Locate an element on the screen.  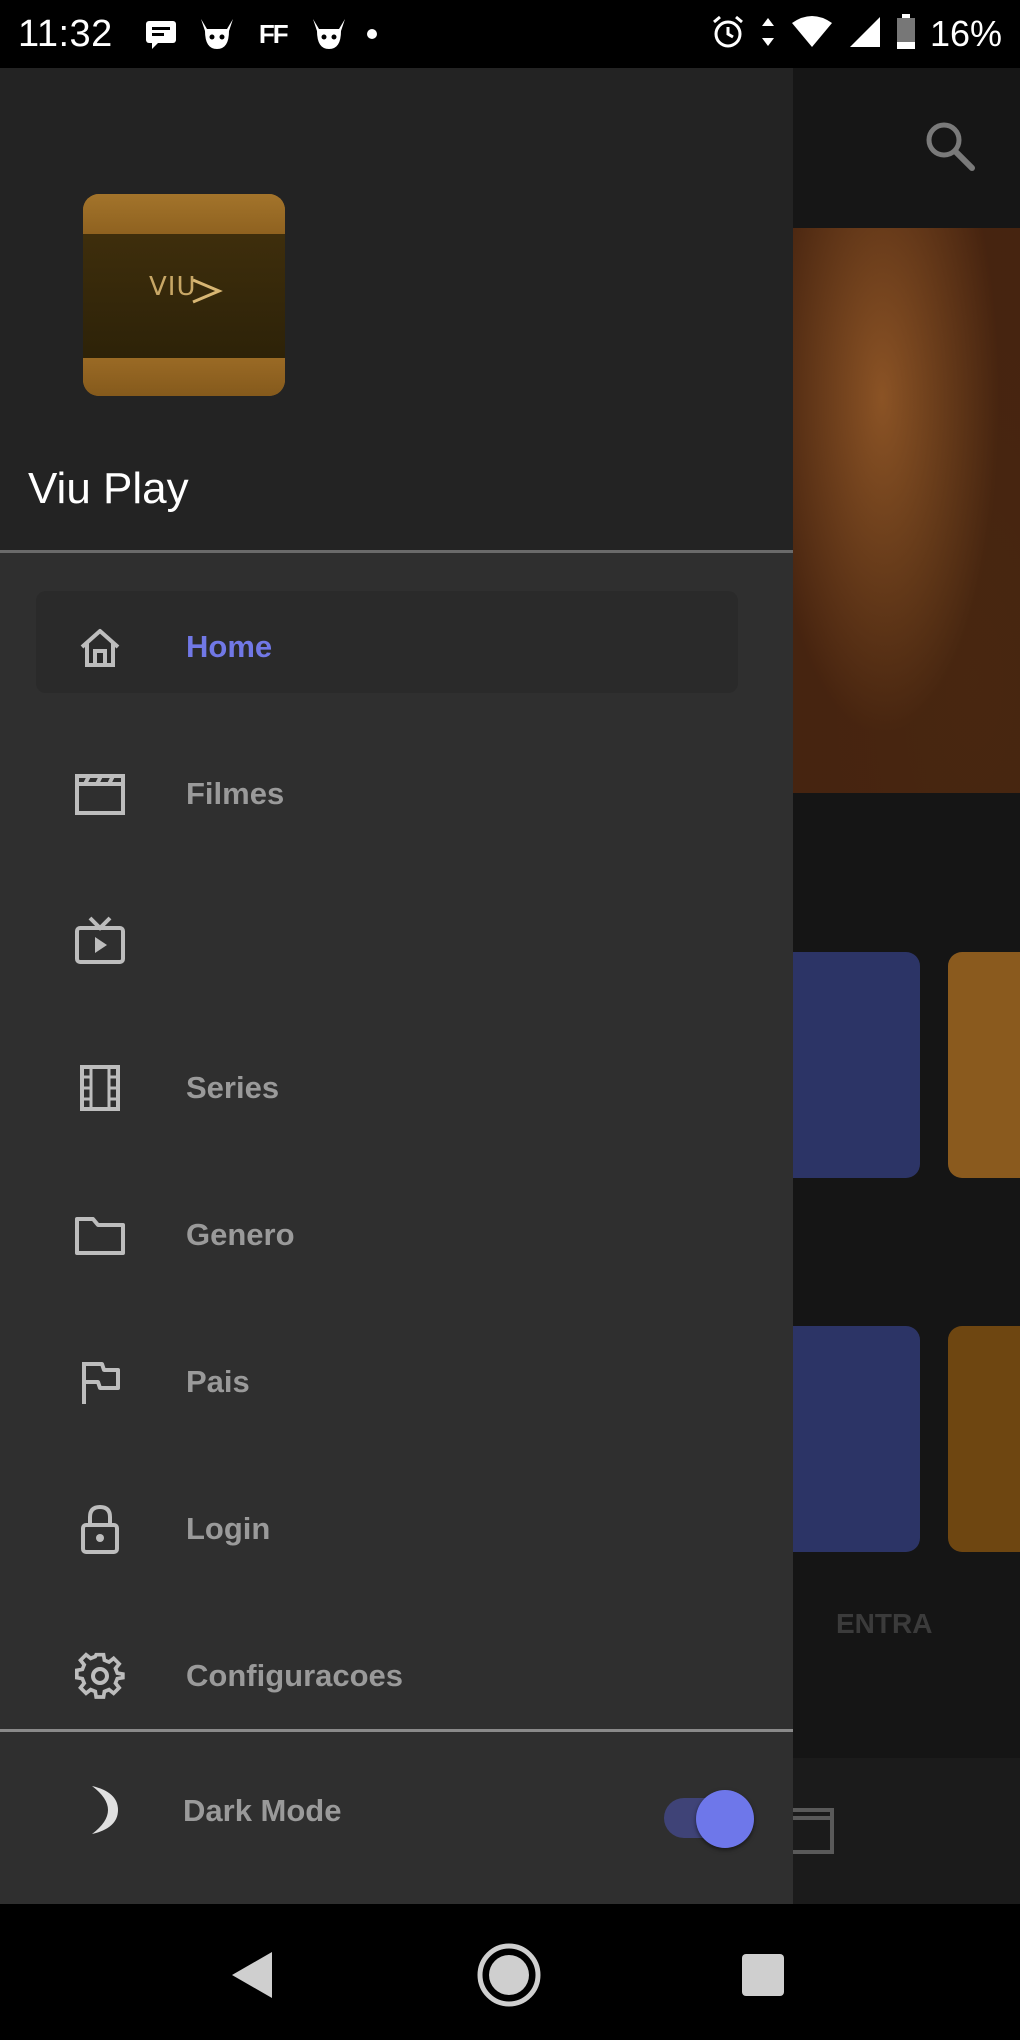
menu-item-label: Login is located at coordinates (228, 1528).